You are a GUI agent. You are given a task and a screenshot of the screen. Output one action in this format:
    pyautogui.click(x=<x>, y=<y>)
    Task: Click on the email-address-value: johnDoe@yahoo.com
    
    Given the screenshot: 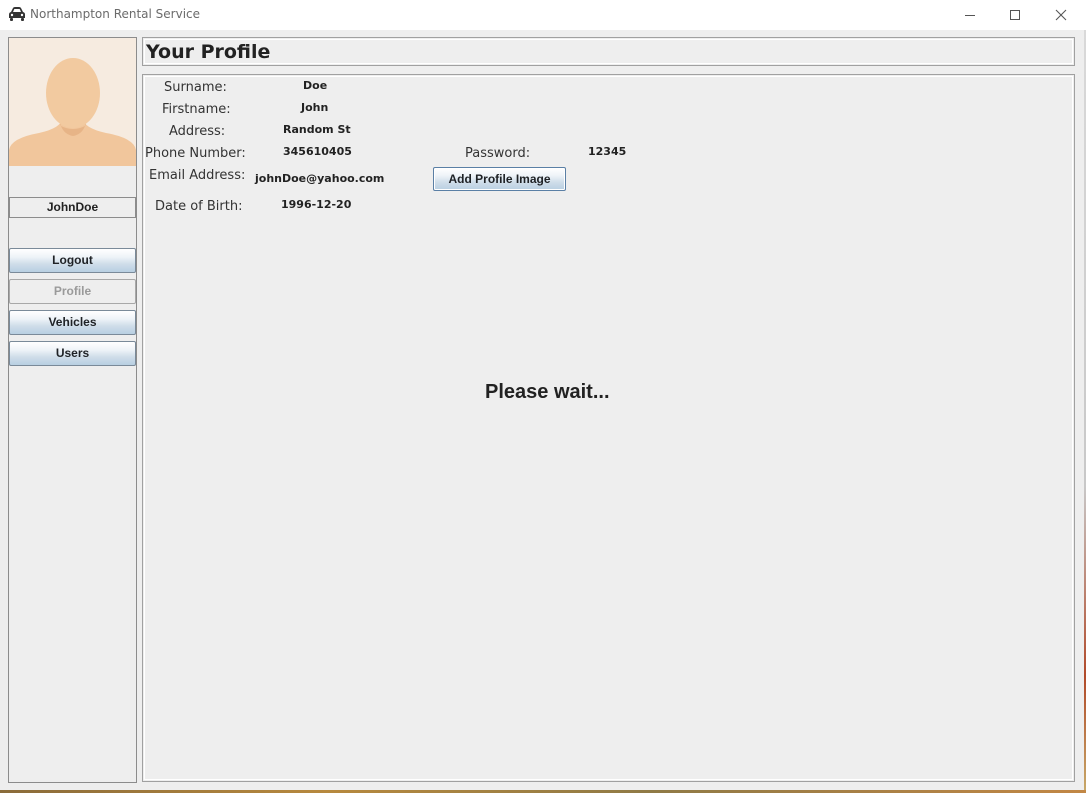 What is the action you would take?
    pyautogui.click(x=320, y=178)
    